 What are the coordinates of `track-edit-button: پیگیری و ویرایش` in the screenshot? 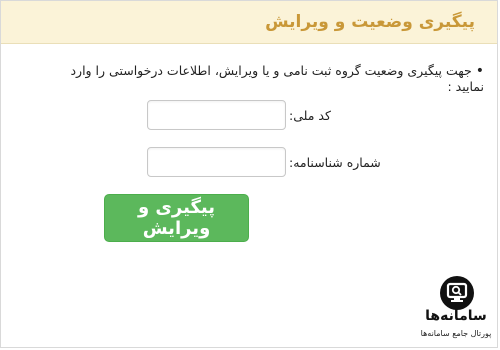 It's located at (176, 218).